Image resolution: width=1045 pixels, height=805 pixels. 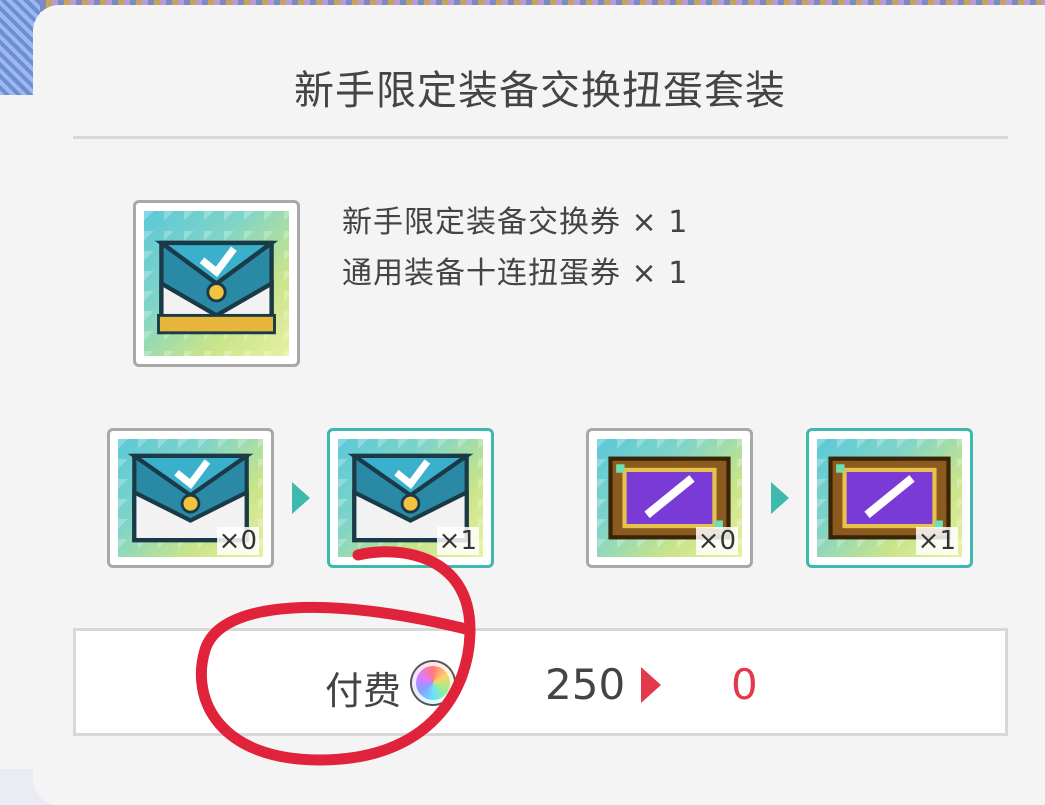 I want to click on title-divider, so click(x=540, y=137).